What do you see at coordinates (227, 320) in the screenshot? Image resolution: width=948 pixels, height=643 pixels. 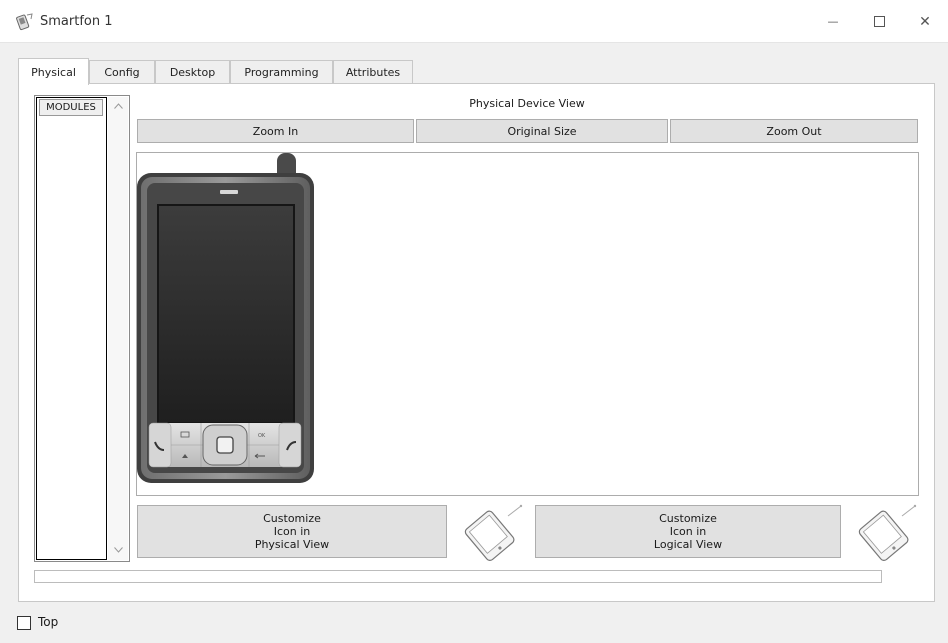 I see `smartphone-device-image: OK` at bounding box center [227, 320].